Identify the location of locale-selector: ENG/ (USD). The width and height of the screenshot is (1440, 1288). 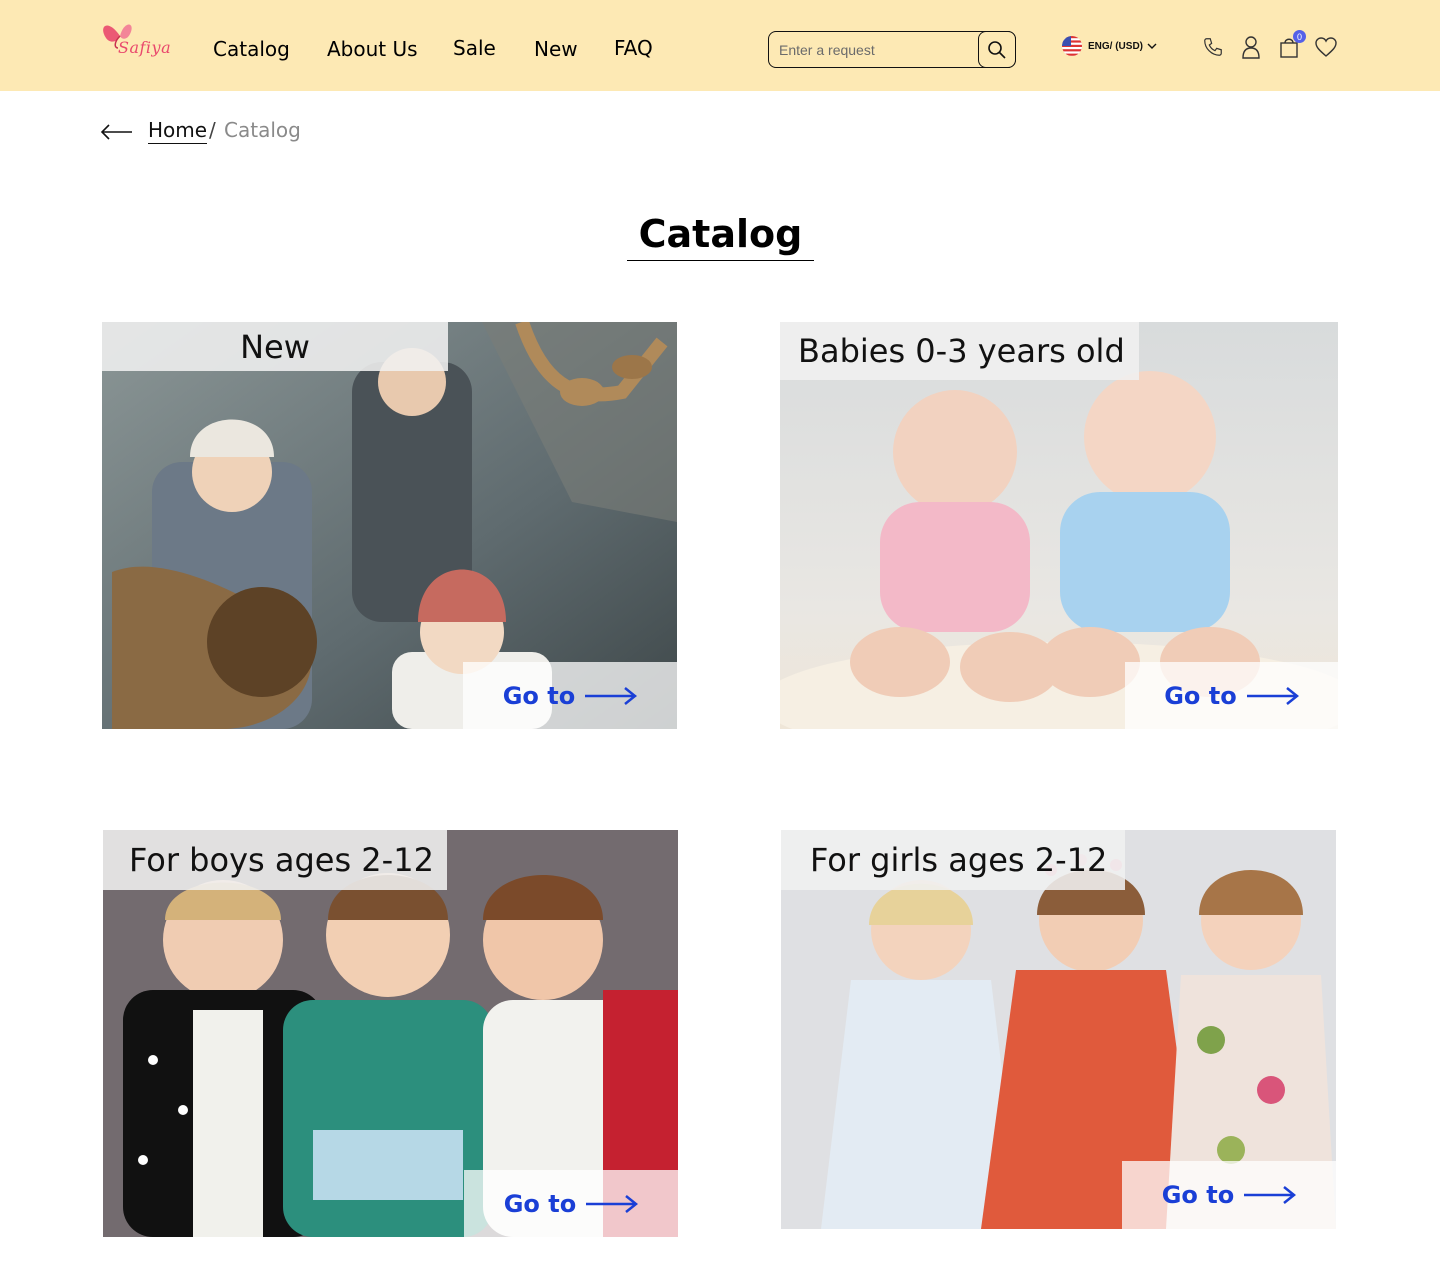
(1108, 46).